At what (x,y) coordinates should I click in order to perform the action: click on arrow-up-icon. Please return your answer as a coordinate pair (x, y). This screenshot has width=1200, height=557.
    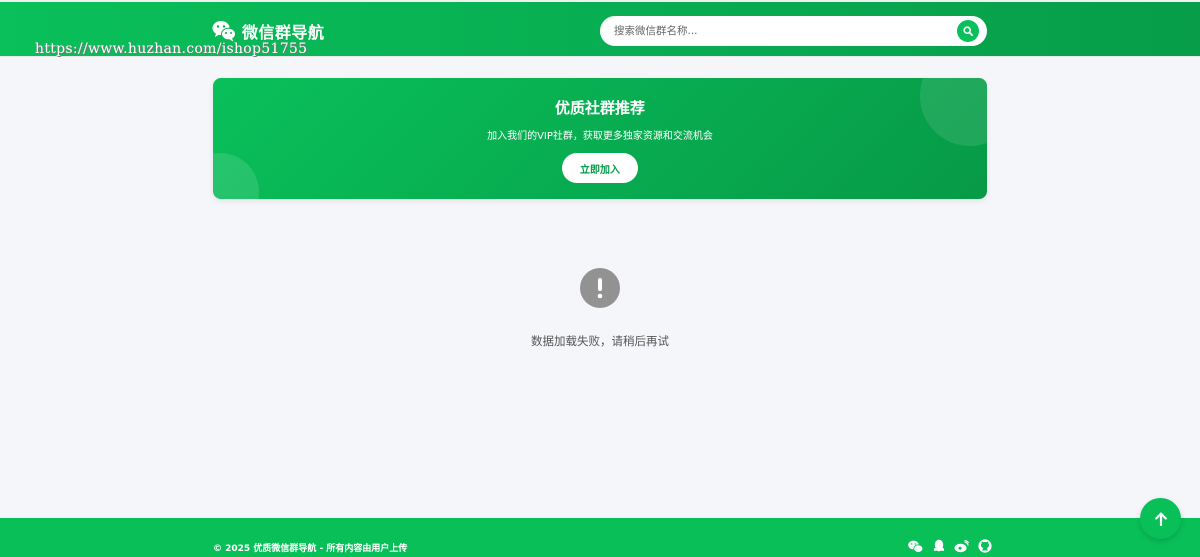
    Looking at the image, I should click on (1160, 519).